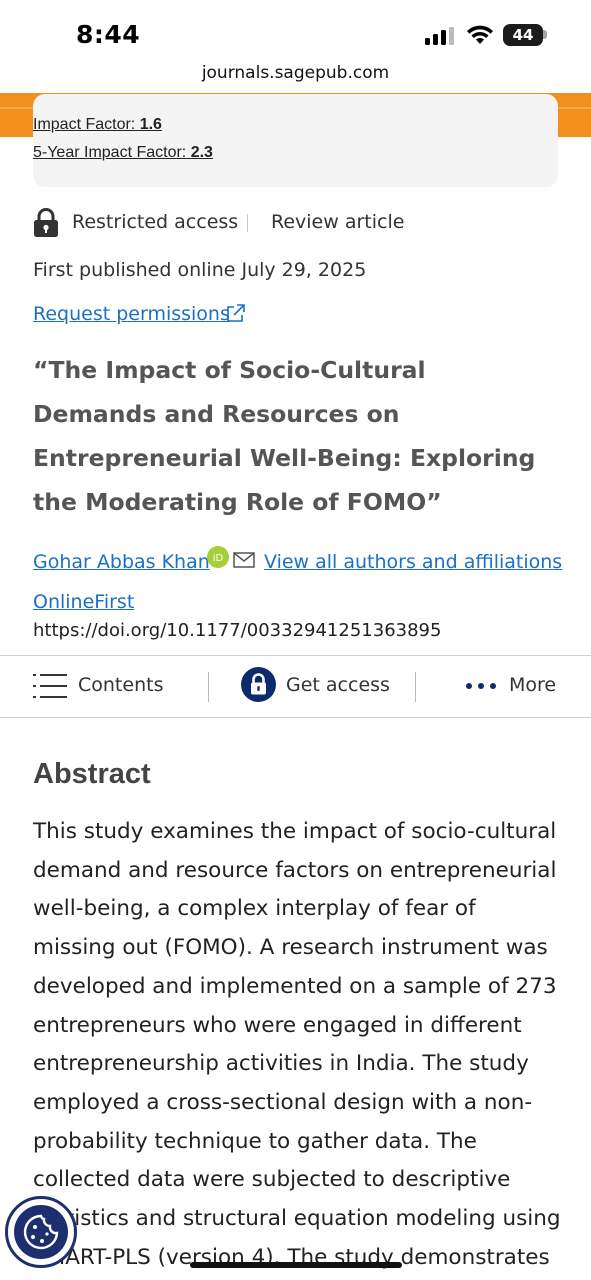 The width and height of the screenshot is (591, 1280). I want to click on orcid-icon: iD, so click(218, 557).